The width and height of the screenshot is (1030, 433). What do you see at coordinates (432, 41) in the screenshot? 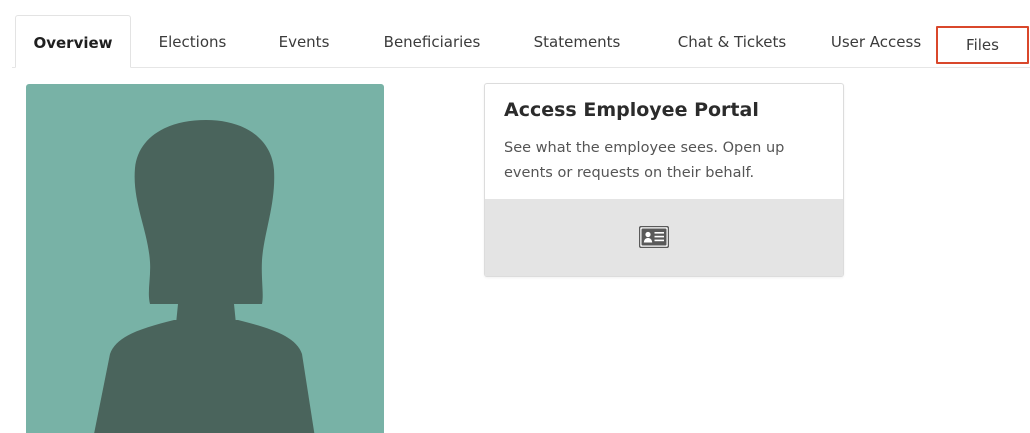
I see `tab-beneficiaries: Beneficiaries` at bounding box center [432, 41].